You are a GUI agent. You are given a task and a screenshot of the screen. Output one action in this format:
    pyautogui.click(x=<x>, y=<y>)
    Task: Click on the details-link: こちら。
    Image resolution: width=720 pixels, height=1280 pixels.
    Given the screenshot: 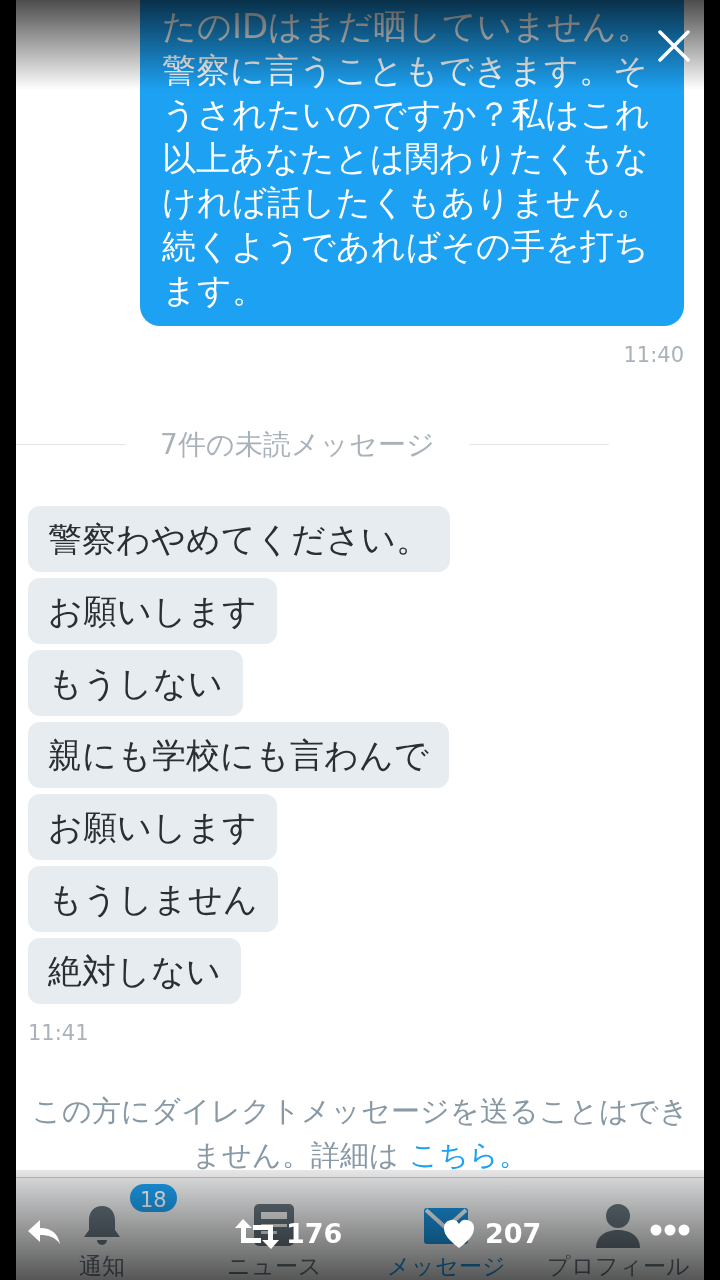 What is the action you would take?
    pyautogui.click(x=468, y=1155)
    